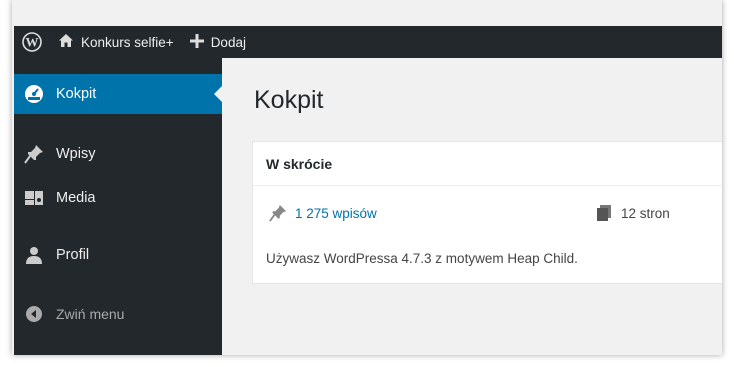 The width and height of the screenshot is (734, 367). What do you see at coordinates (34, 314) in the screenshot?
I see `collapse-arrow-icon` at bounding box center [34, 314].